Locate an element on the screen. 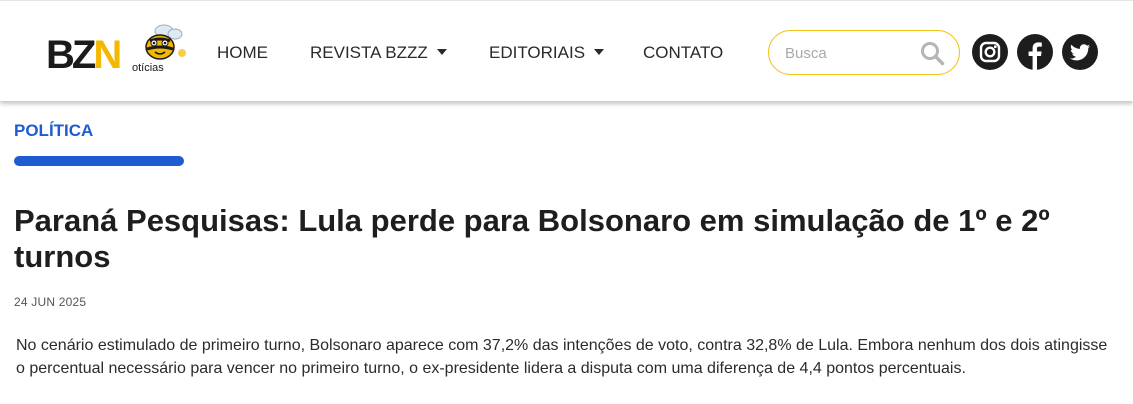  logo-subtitle: otícias is located at coordinates (148, 68).